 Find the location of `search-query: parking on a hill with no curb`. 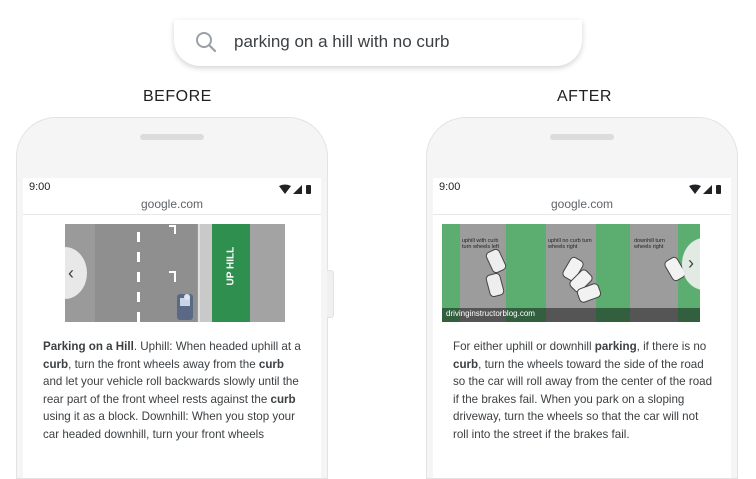

search-query: parking on a hill with no curb is located at coordinates (341, 42).